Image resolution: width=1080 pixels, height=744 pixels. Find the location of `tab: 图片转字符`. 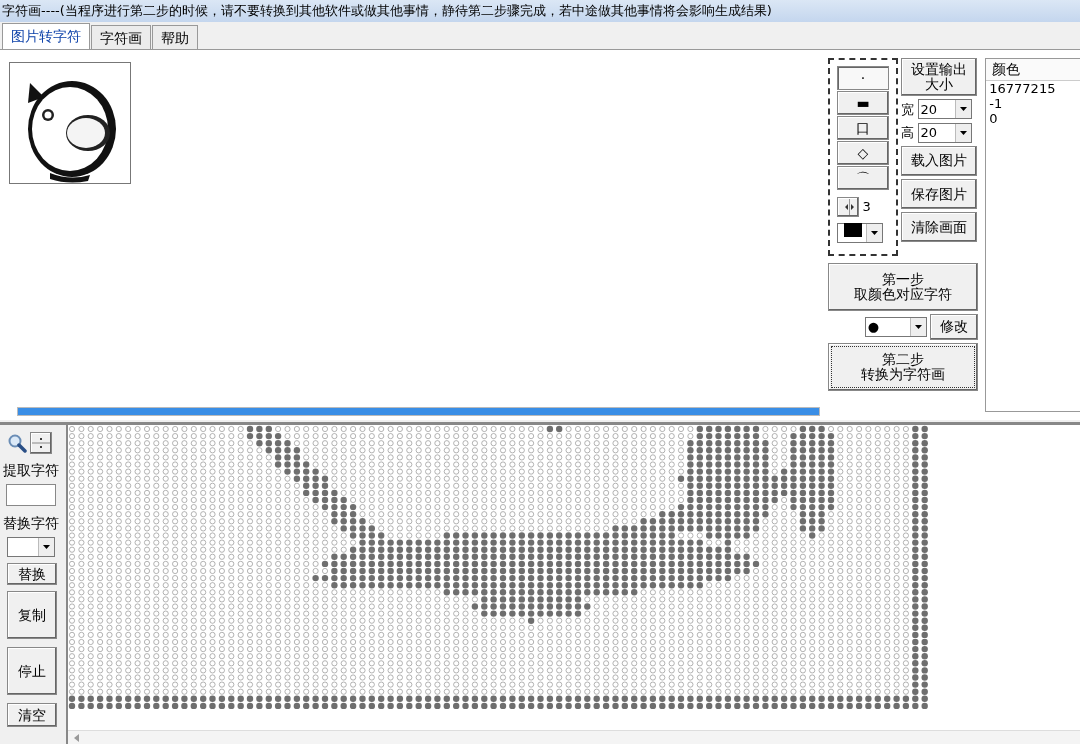

tab: 图片转字符 is located at coordinates (46, 36).